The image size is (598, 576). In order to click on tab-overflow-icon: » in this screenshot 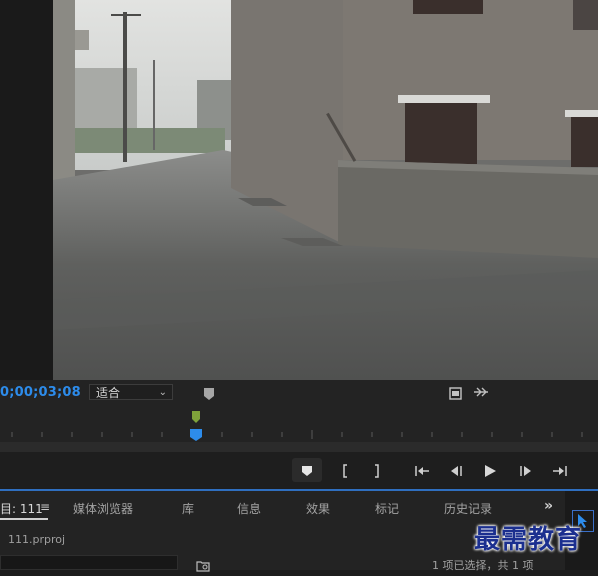, I will do `click(548, 506)`.